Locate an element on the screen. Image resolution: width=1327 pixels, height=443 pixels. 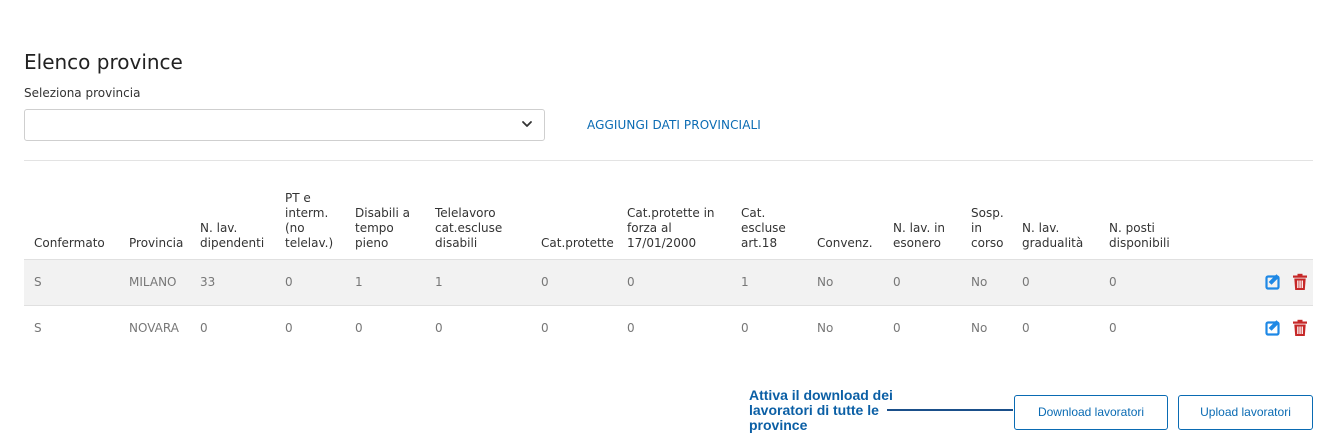
column-header: Sosp. in corso is located at coordinates (987, 227).